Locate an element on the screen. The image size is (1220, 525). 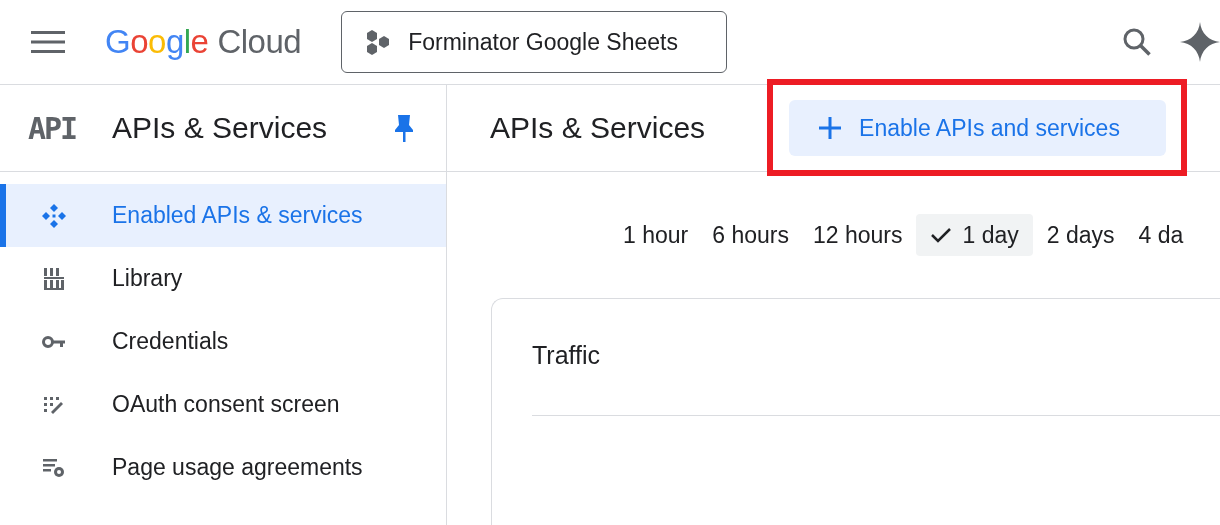
sidebar-item: Enabled APIs & services is located at coordinates (223, 215).